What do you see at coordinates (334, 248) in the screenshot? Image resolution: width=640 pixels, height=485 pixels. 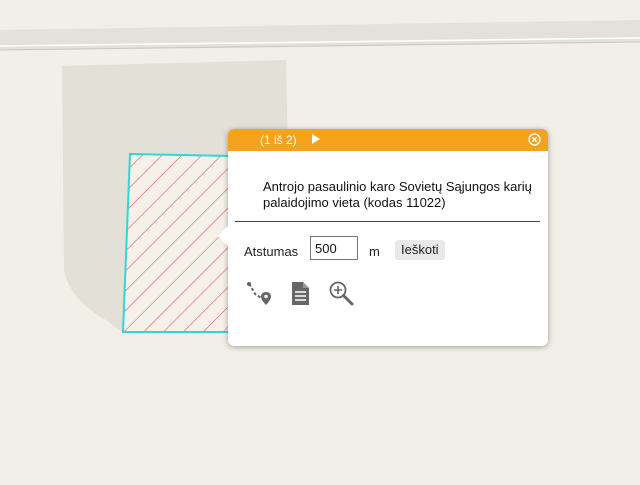 I see `distance-input` at bounding box center [334, 248].